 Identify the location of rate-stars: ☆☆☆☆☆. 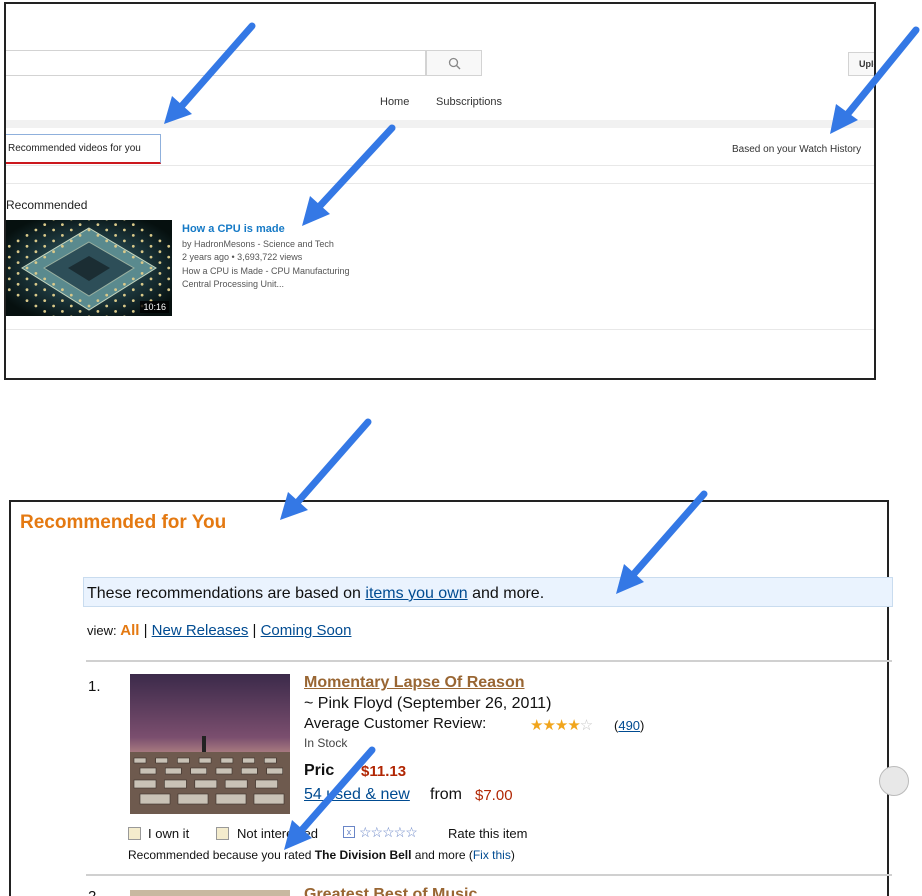
(388, 832).